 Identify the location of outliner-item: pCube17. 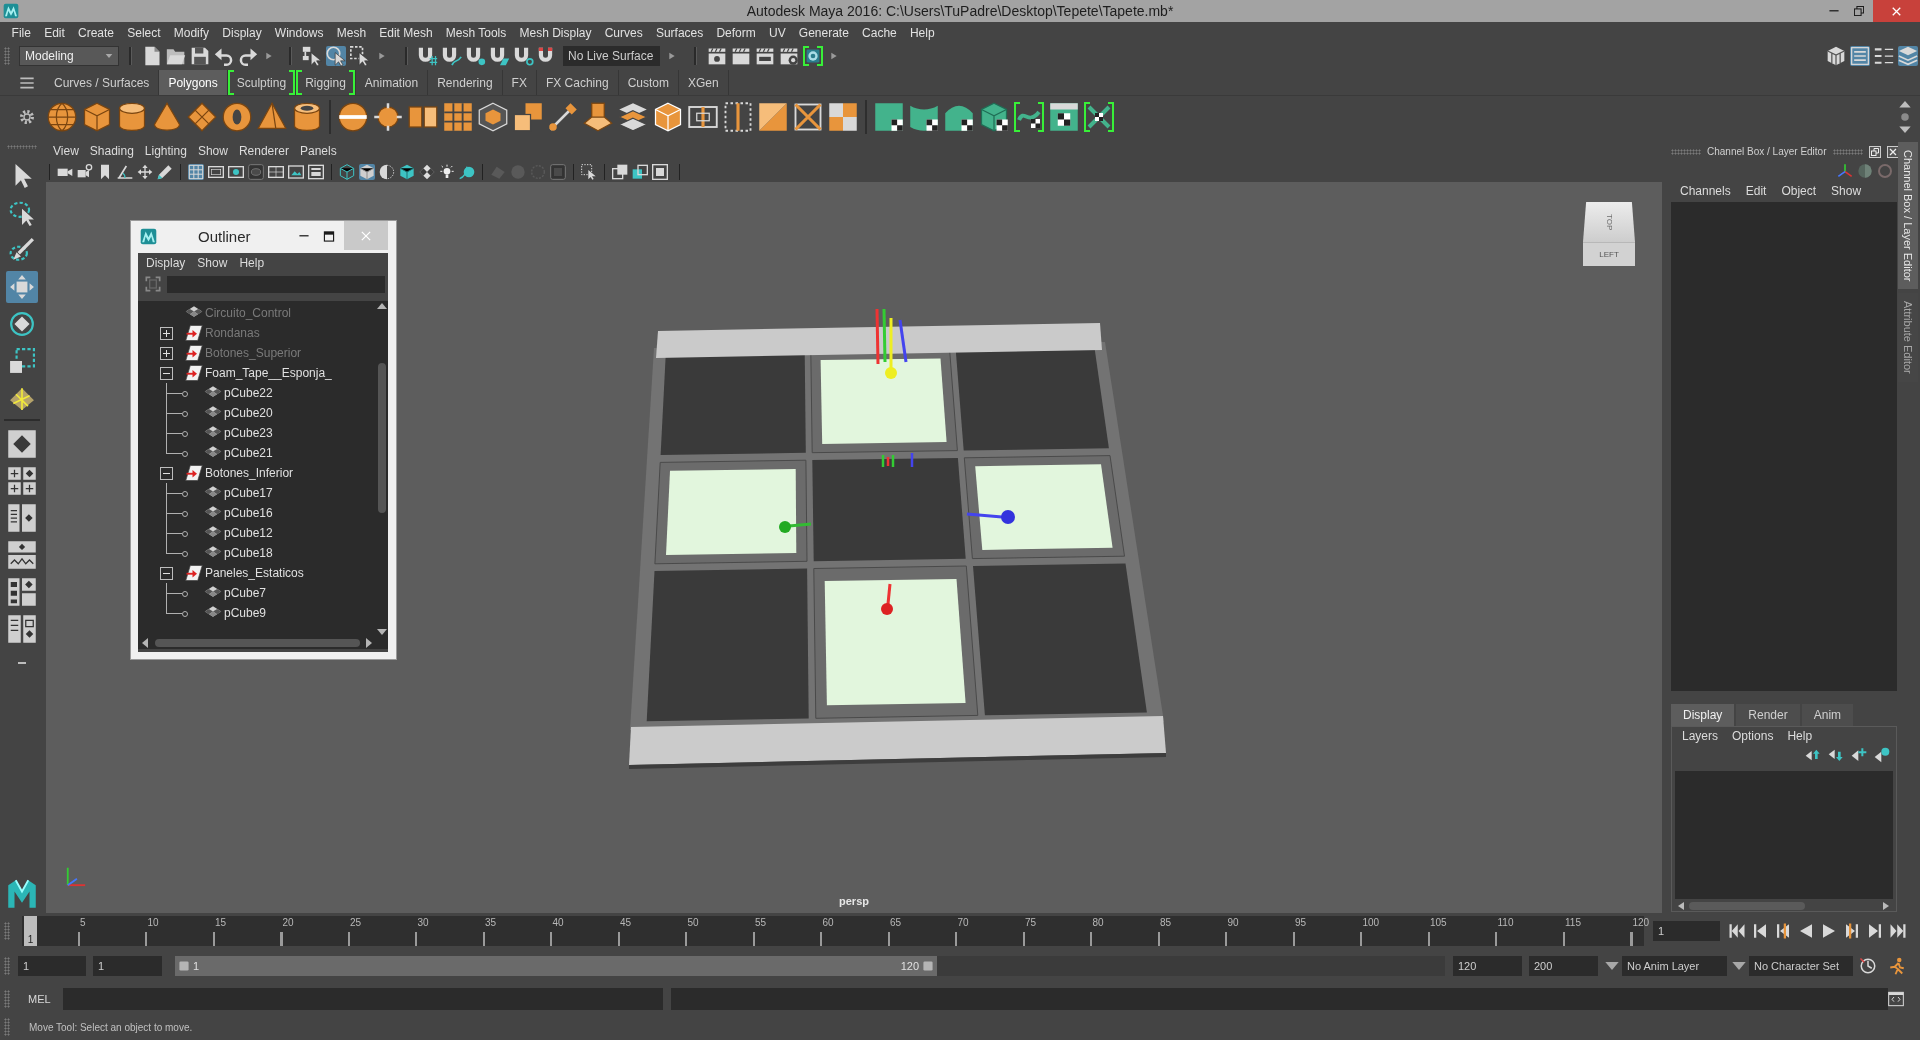
(248, 493).